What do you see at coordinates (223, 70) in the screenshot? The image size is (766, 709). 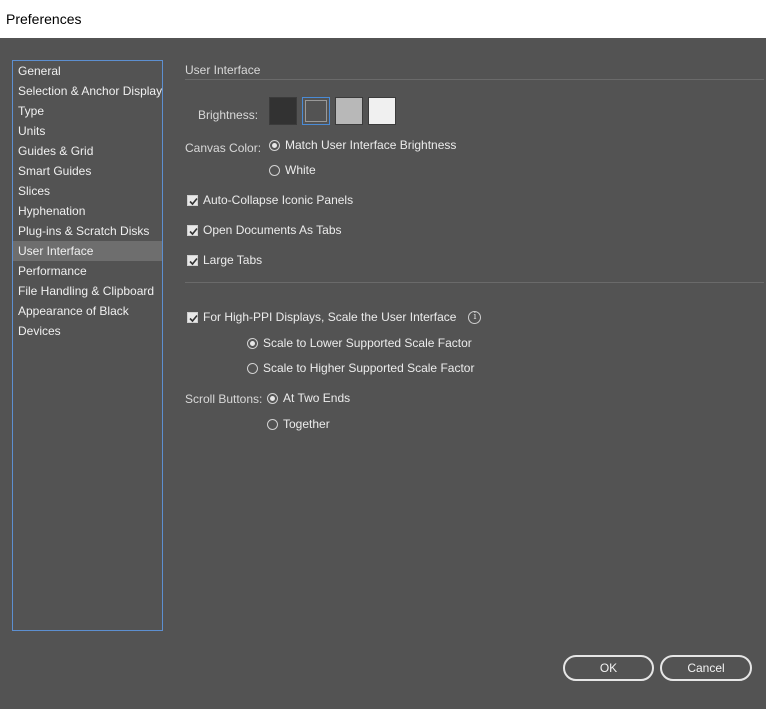 I see `section-title: User Interface` at bounding box center [223, 70].